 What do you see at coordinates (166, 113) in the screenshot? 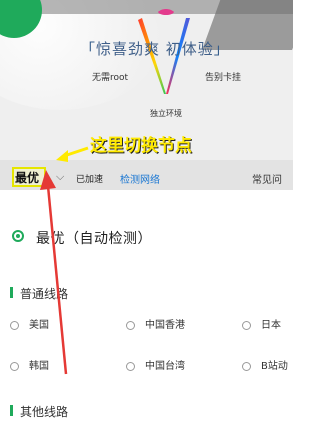
I see `slogan-independent-env: 独立环境` at bounding box center [166, 113].